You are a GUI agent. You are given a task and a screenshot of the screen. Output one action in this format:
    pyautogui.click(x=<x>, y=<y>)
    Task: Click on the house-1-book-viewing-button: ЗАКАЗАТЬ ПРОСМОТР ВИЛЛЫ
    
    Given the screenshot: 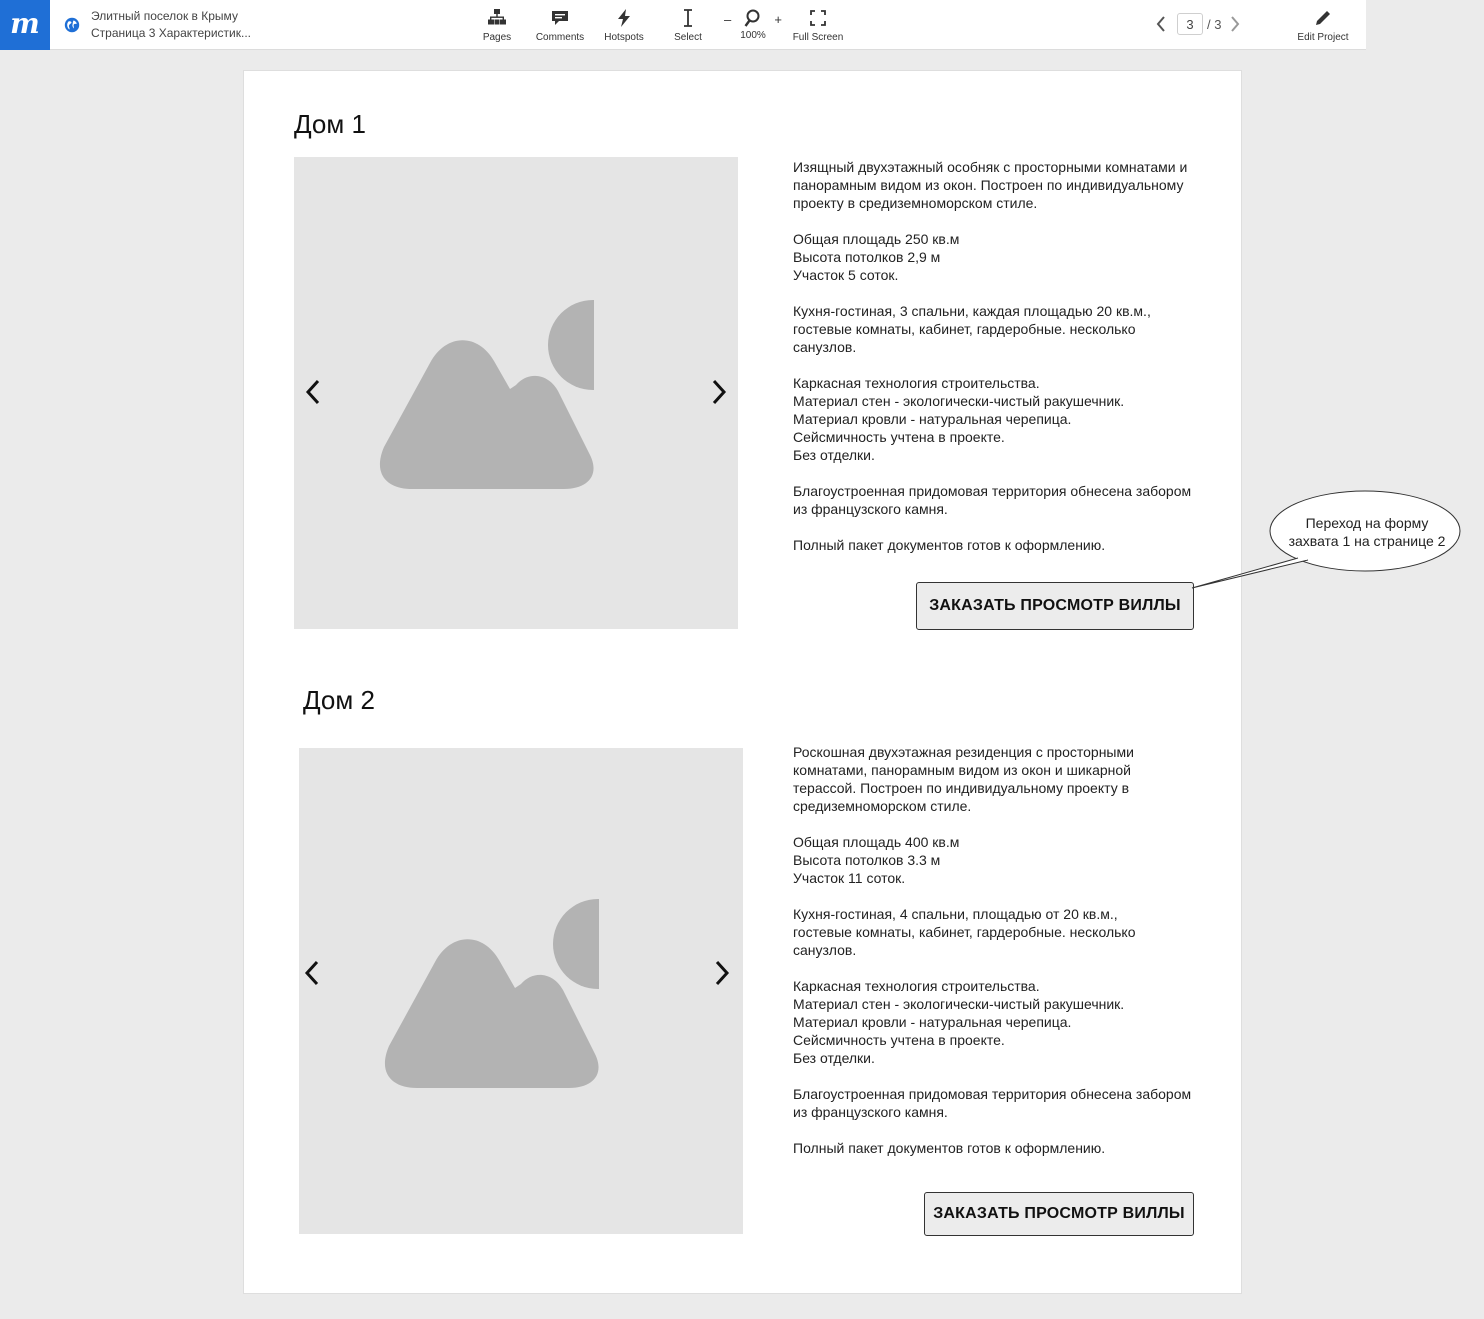 What is the action you would take?
    pyautogui.click(x=1055, y=606)
    